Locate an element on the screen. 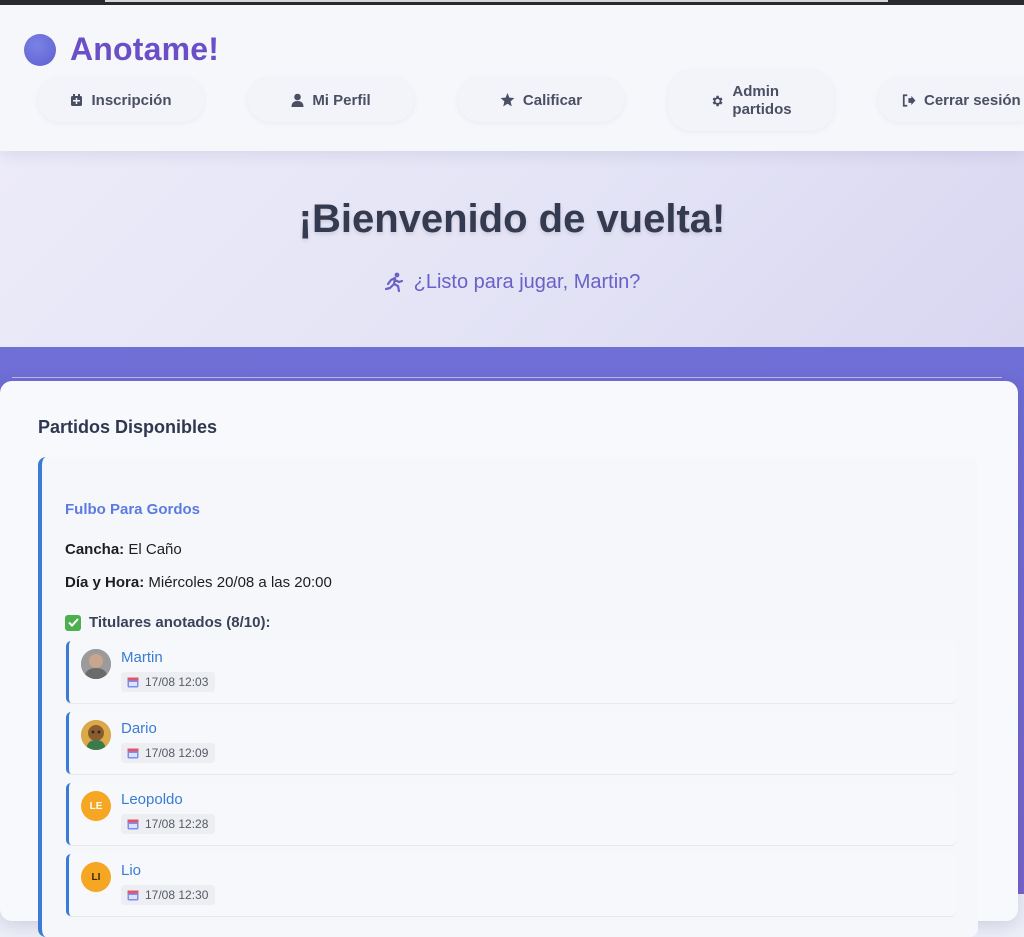  nav-admin-partidos-label: Admin partidos is located at coordinates (761, 101).